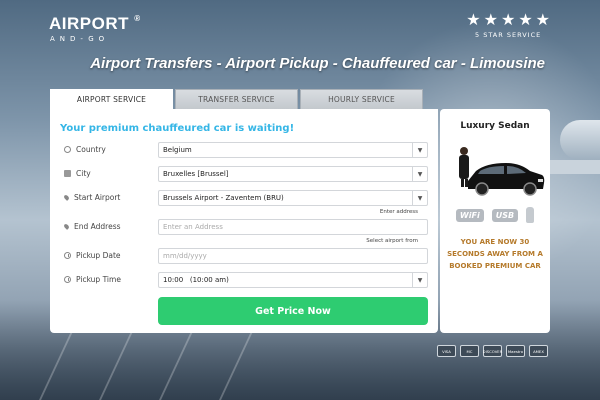  I want to click on payment-methods: VISA MC DISCOVER Maestro AMEX, so click(492, 351).